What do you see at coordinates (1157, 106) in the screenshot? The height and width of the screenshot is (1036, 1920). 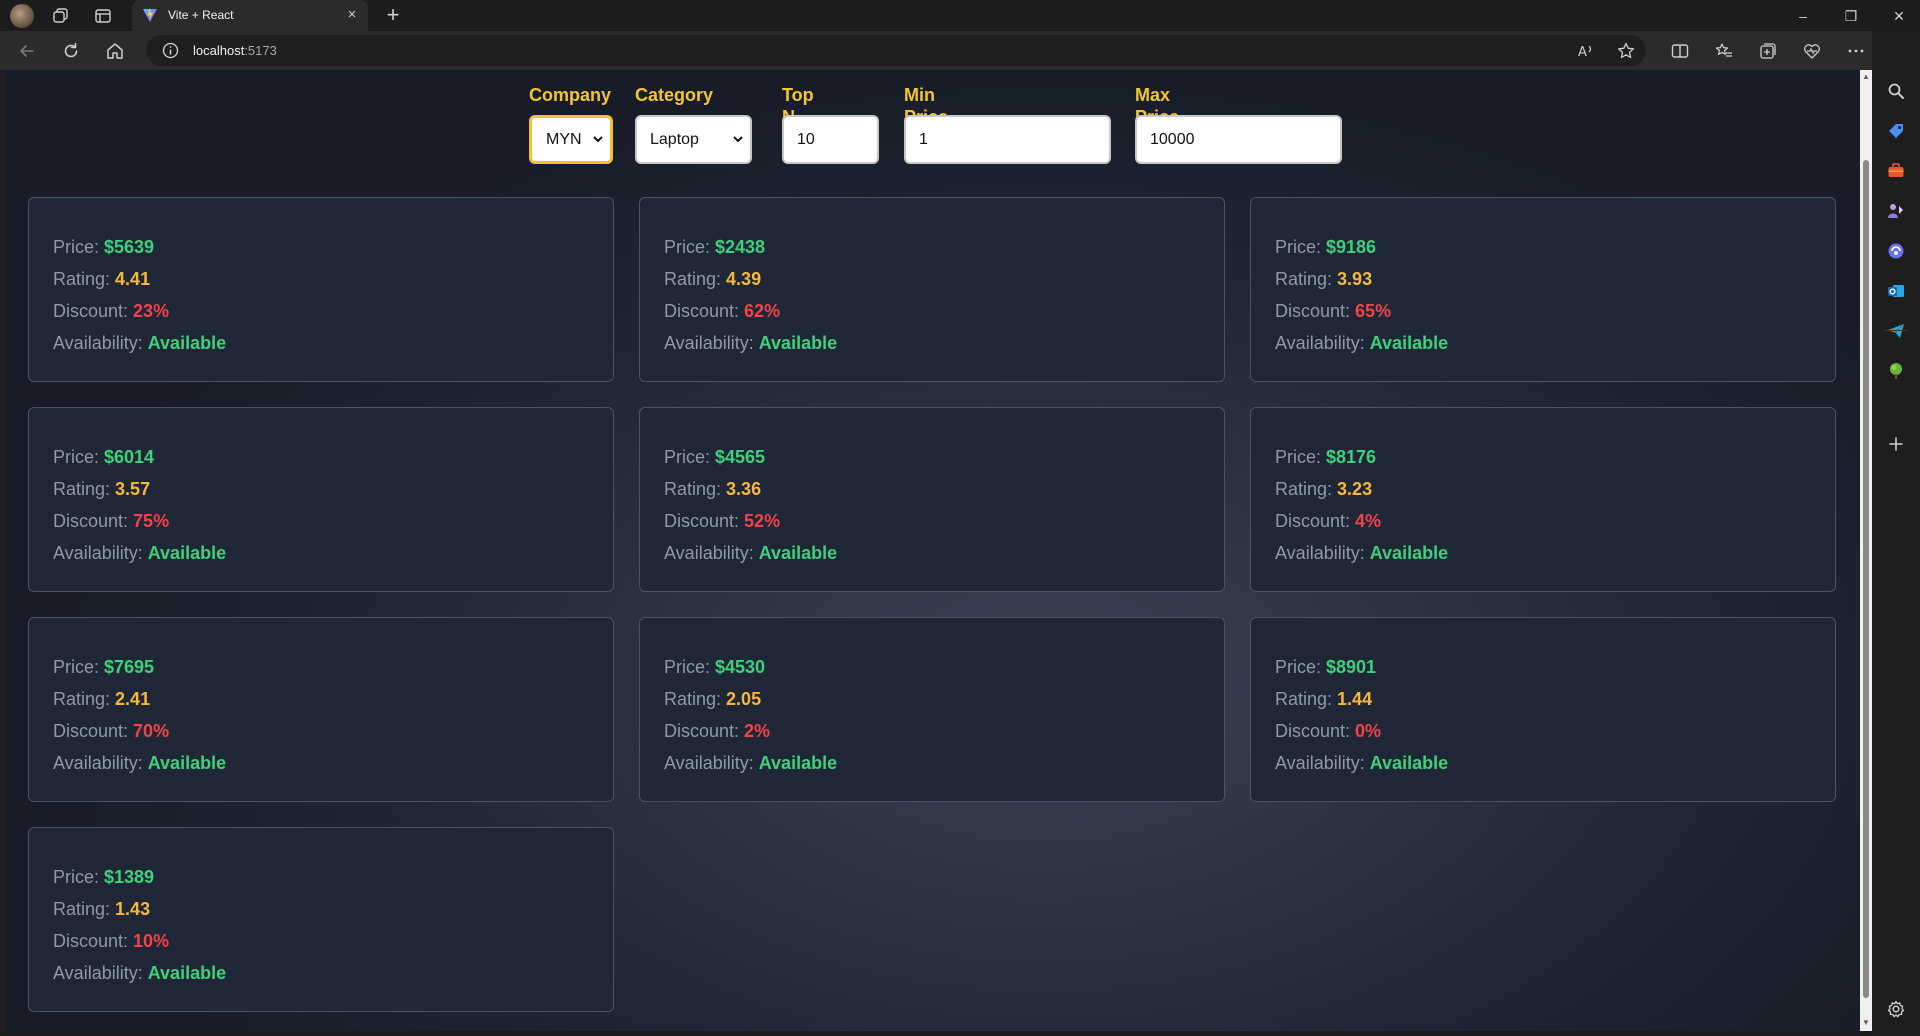 I see `max-price-label: Max Price` at bounding box center [1157, 106].